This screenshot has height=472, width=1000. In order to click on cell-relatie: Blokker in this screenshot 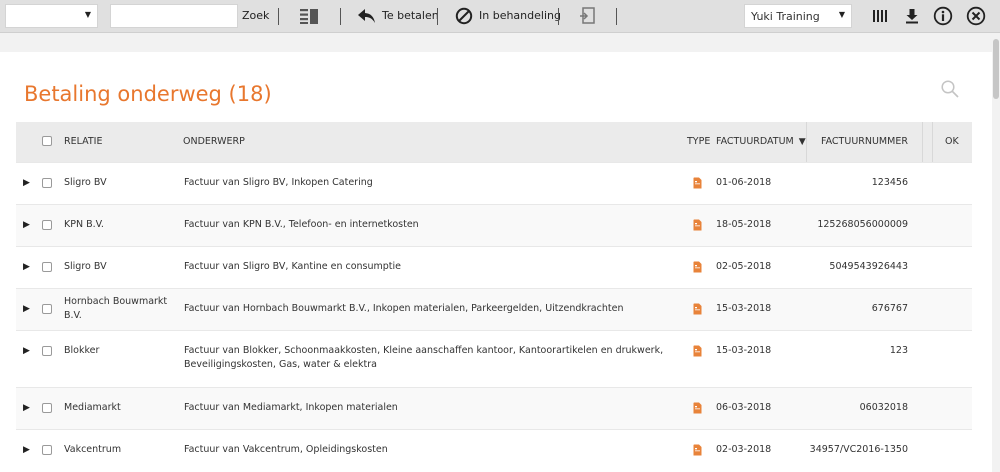, I will do `click(82, 350)`.